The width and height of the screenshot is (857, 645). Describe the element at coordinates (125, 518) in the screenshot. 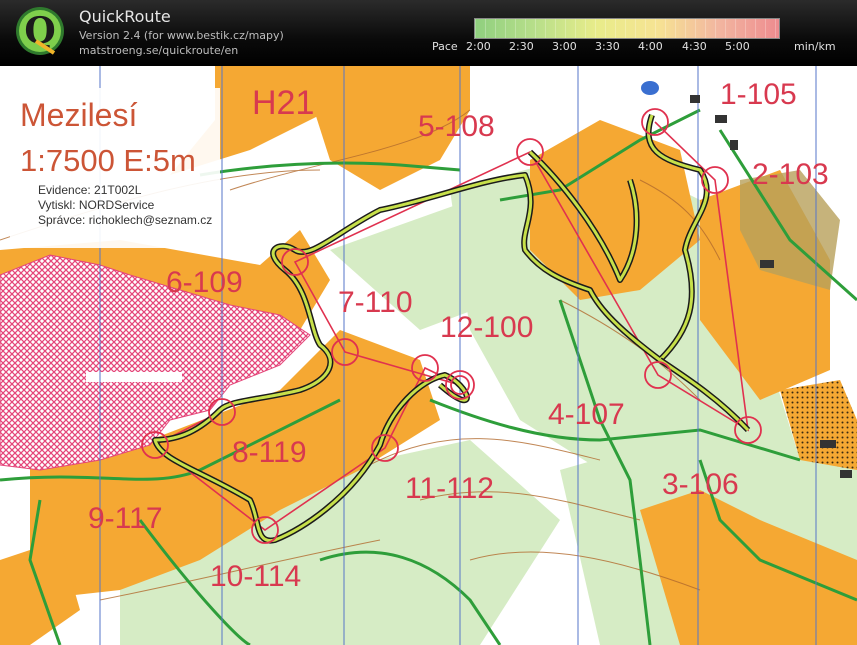

I see `control-label: 9-117` at that location.